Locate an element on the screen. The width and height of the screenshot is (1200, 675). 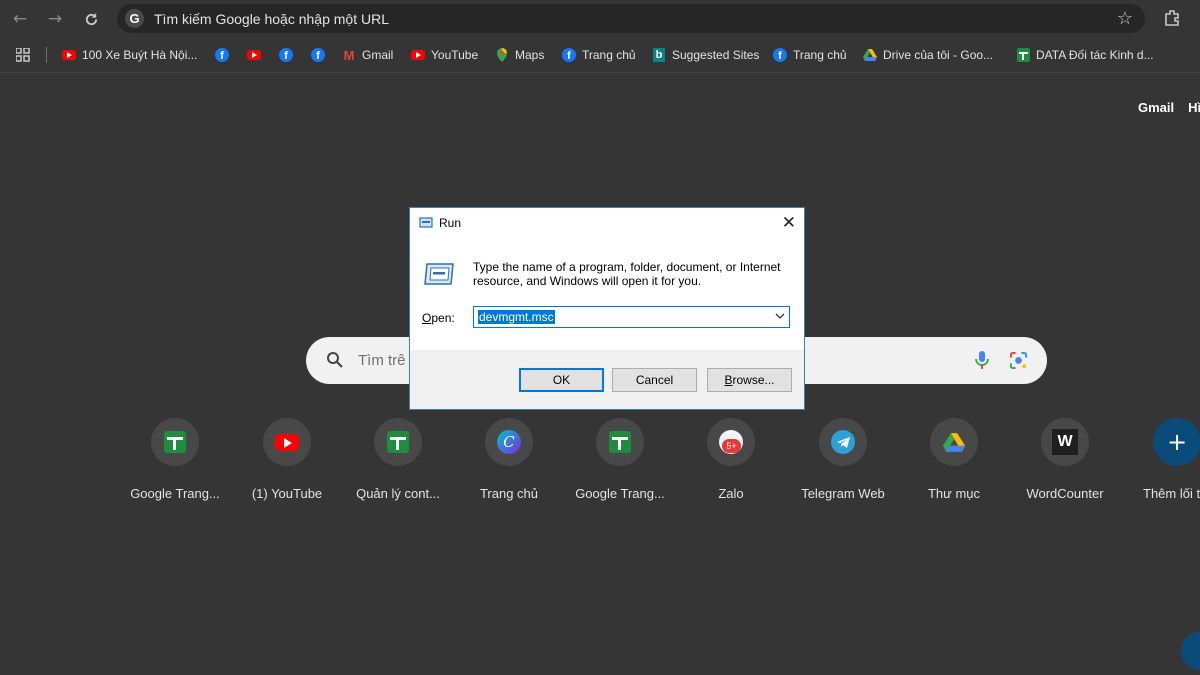
shortcut-tile: W WordCounter is located at coordinates (1065, 459).